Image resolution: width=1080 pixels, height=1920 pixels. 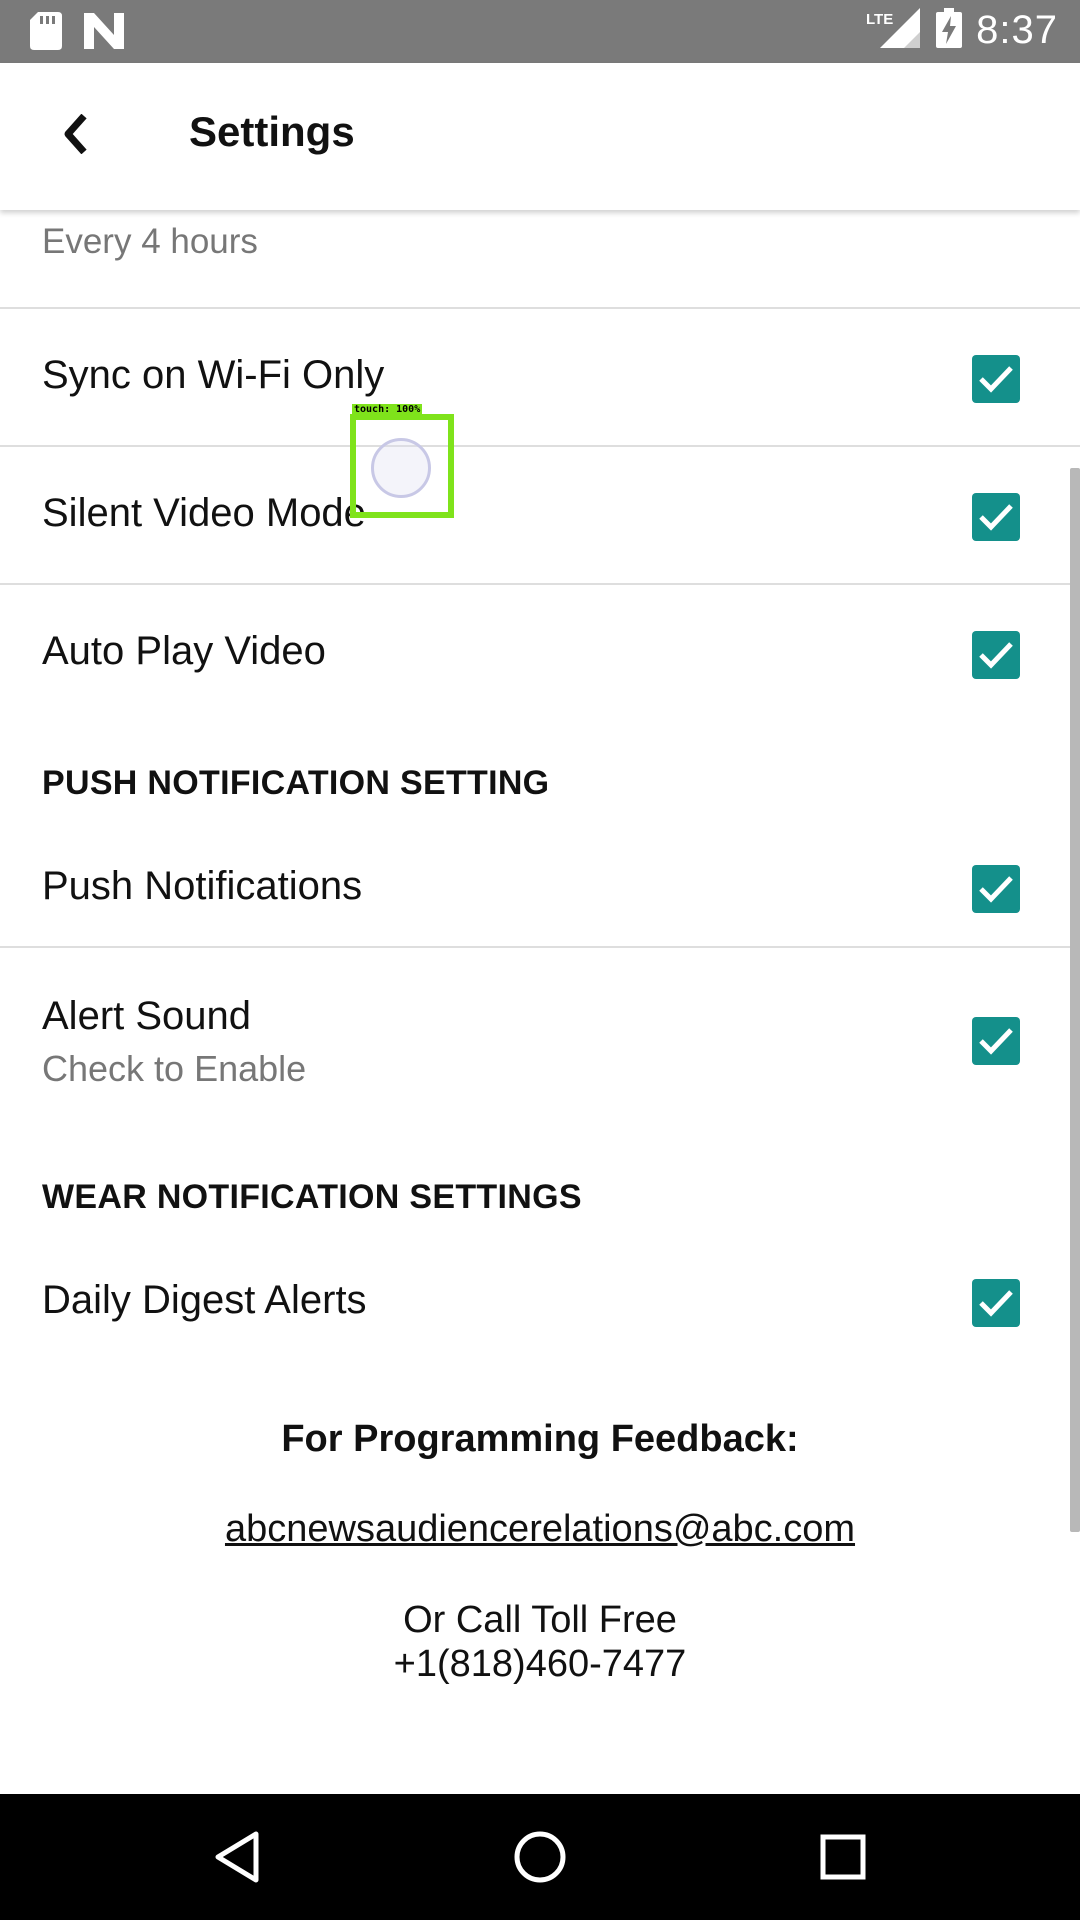 I want to click on alert-sound-sublabel: Check to Enable, so click(x=174, y=1068).